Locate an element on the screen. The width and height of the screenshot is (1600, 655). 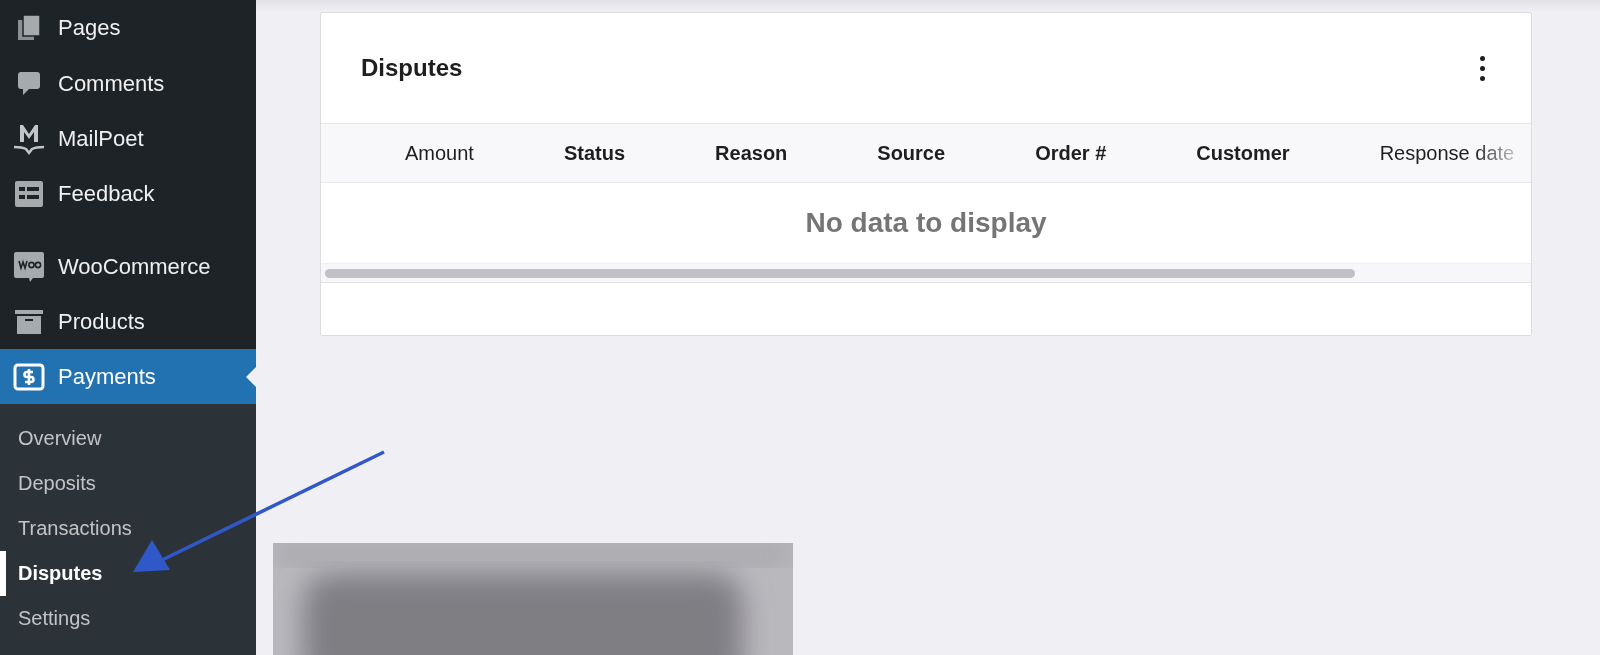
dollar-icon is located at coordinates (29, 376).